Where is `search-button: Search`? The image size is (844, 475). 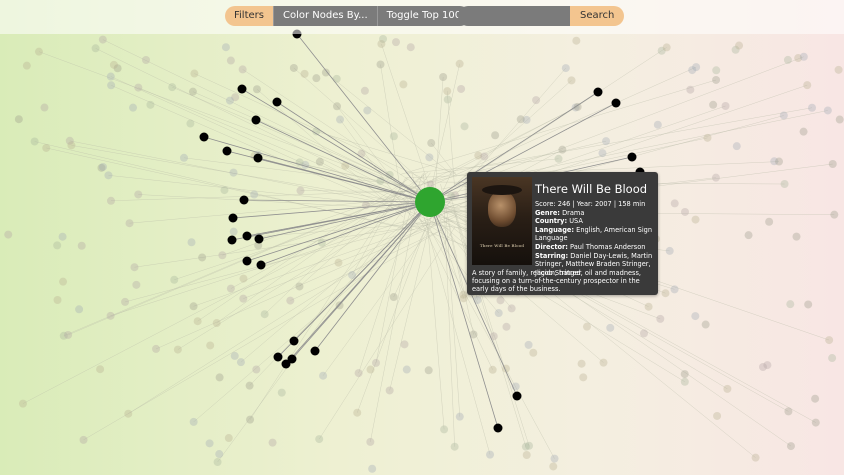 search-button: Search is located at coordinates (597, 16).